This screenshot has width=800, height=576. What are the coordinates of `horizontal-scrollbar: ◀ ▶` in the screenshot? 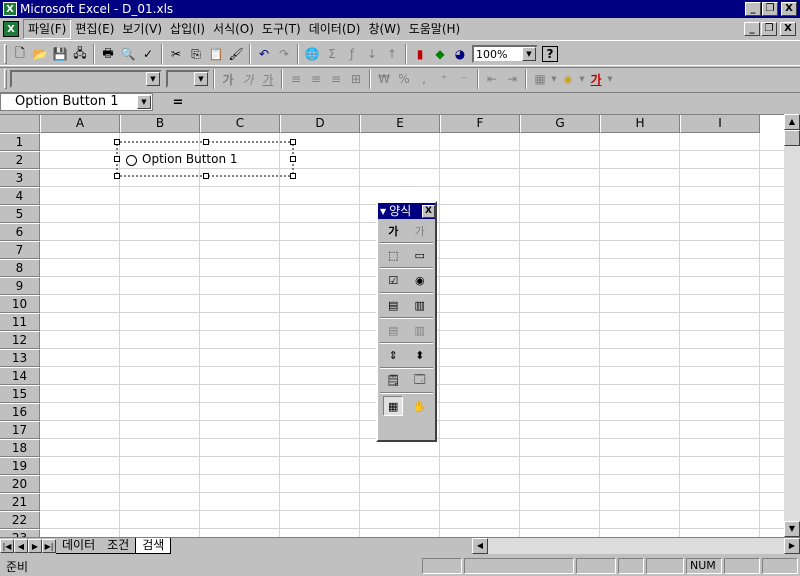 It's located at (636, 546).